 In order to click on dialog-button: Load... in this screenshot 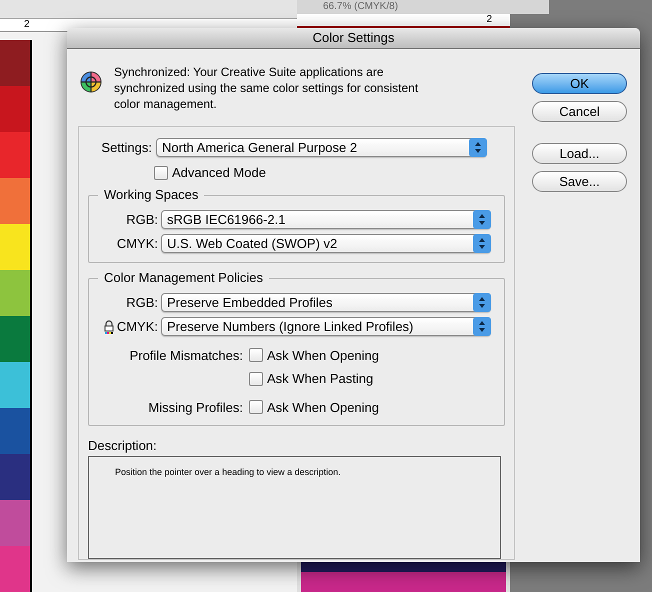, I will do `click(579, 153)`.